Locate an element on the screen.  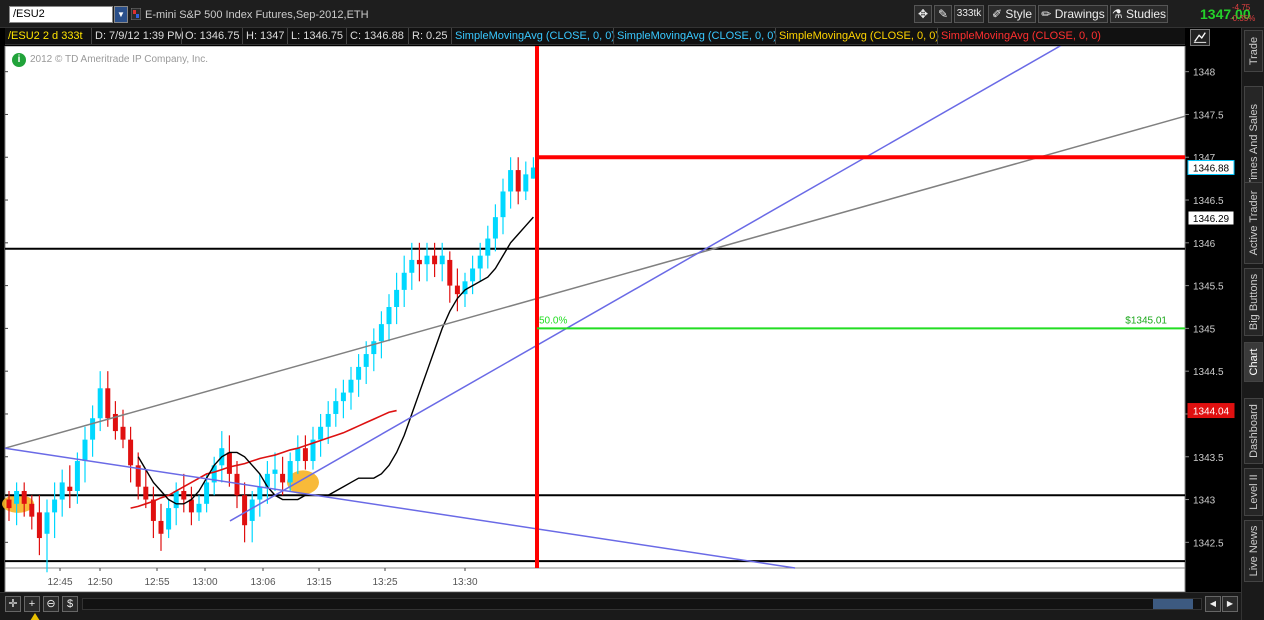
symbol-input: /ESU2 is located at coordinates (61, 14).